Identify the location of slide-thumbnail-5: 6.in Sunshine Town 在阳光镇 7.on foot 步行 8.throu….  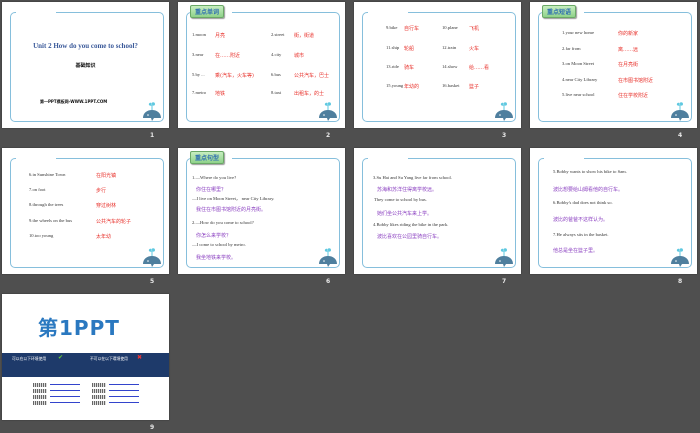
(85, 211).